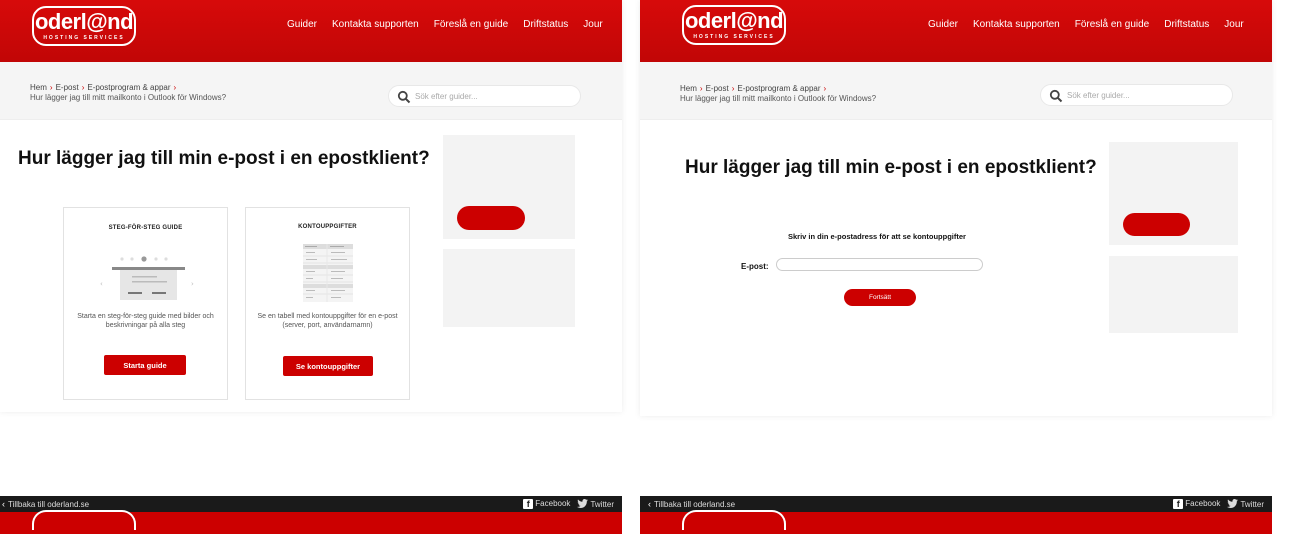 The width and height of the screenshot is (1292, 534). Describe the element at coordinates (880, 297) in the screenshot. I see `continue-button: Fortsätt` at that location.